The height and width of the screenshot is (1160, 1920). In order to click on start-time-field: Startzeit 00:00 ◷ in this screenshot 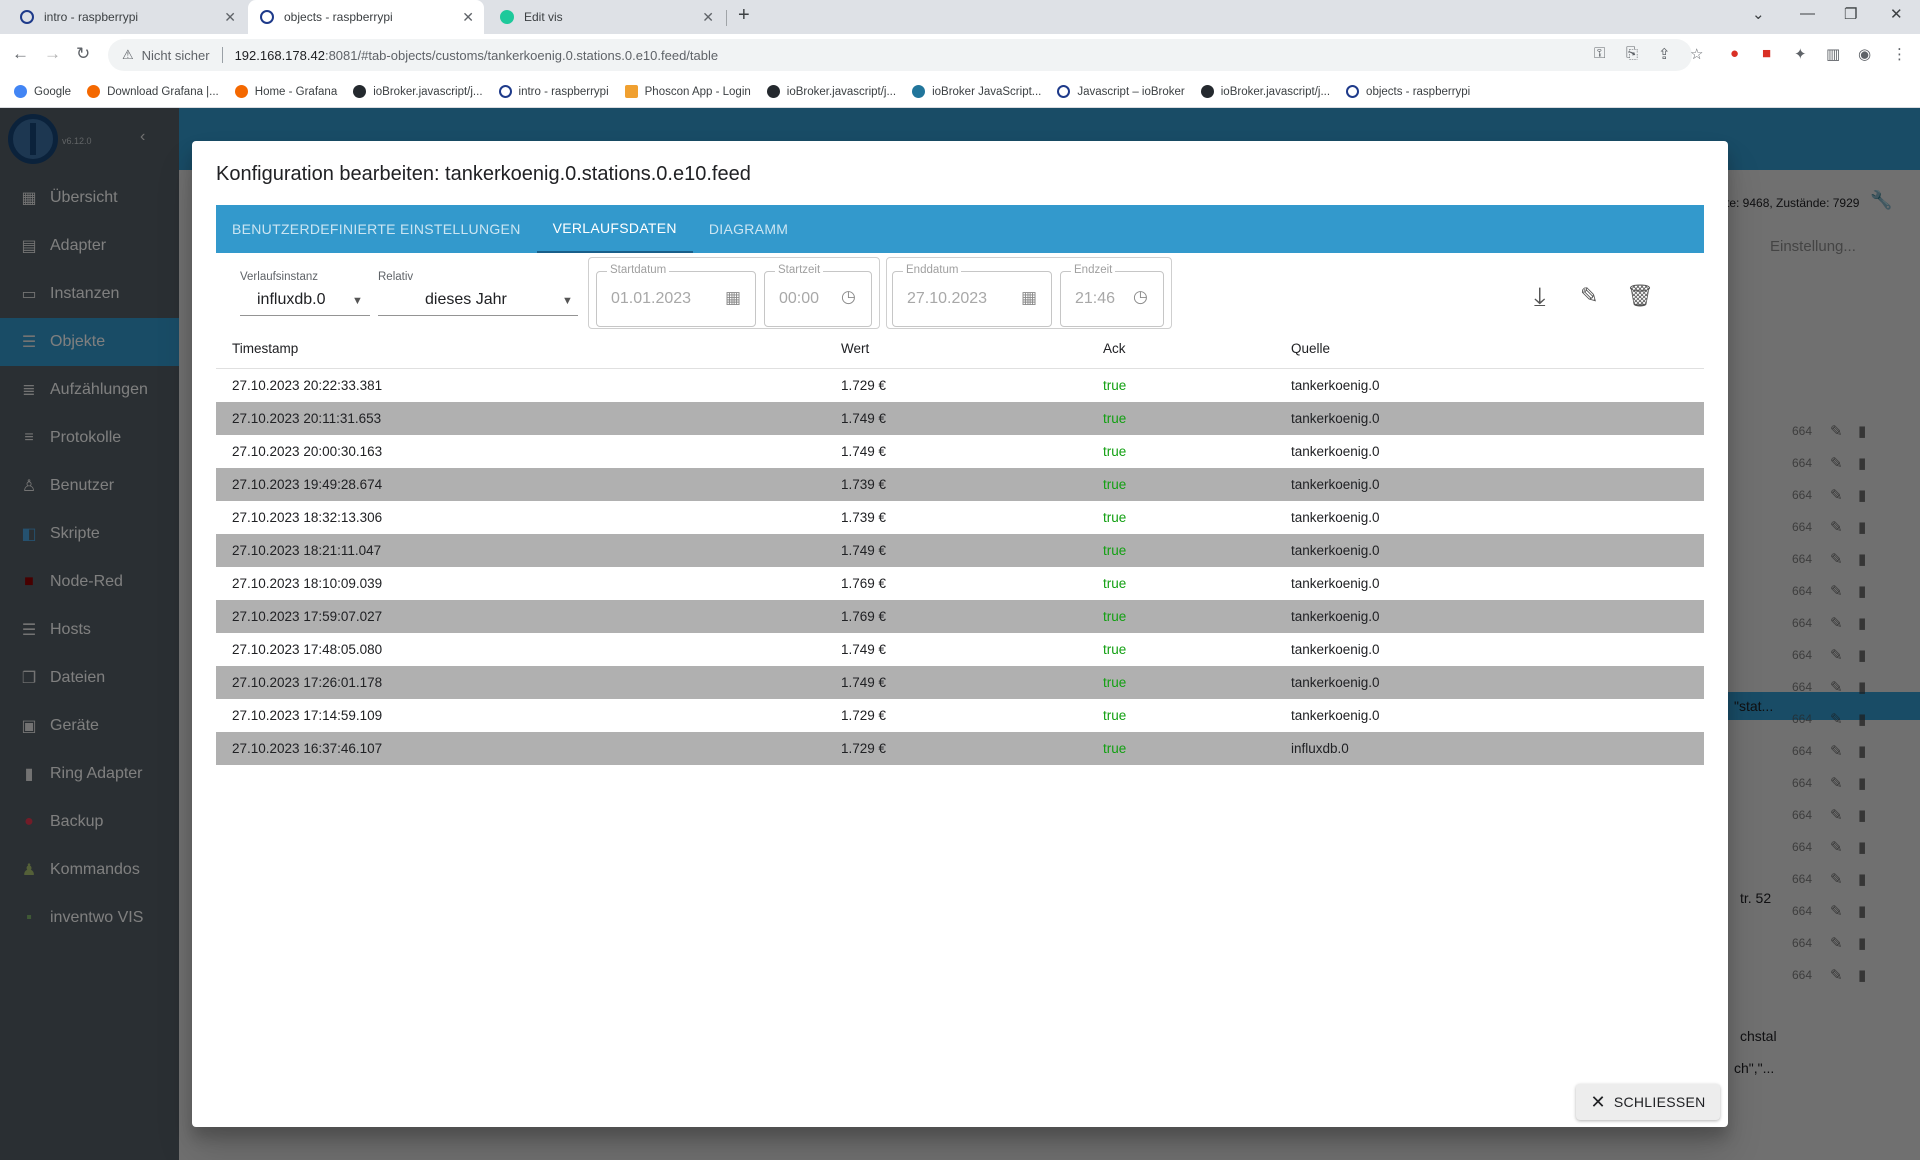, I will do `click(818, 295)`.